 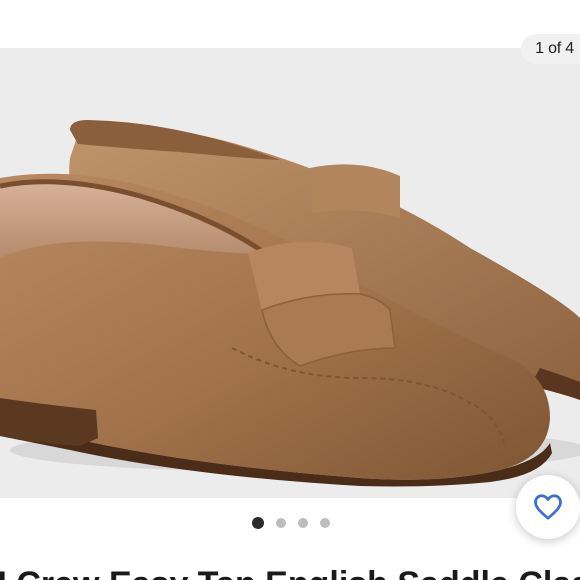 I want to click on carousel-indicator, so click(x=291, y=523).